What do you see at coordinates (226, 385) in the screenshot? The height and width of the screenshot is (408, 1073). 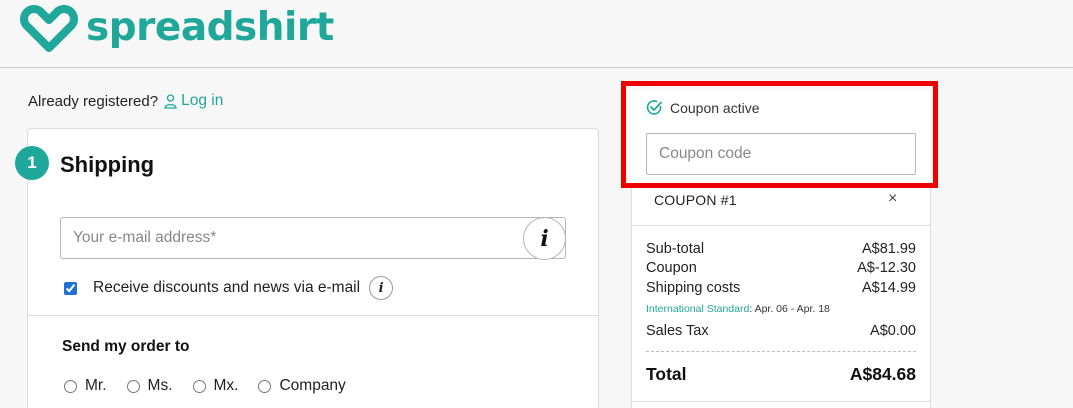 I see `salutation-mx-label: Mx.` at bounding box center [226, 385].